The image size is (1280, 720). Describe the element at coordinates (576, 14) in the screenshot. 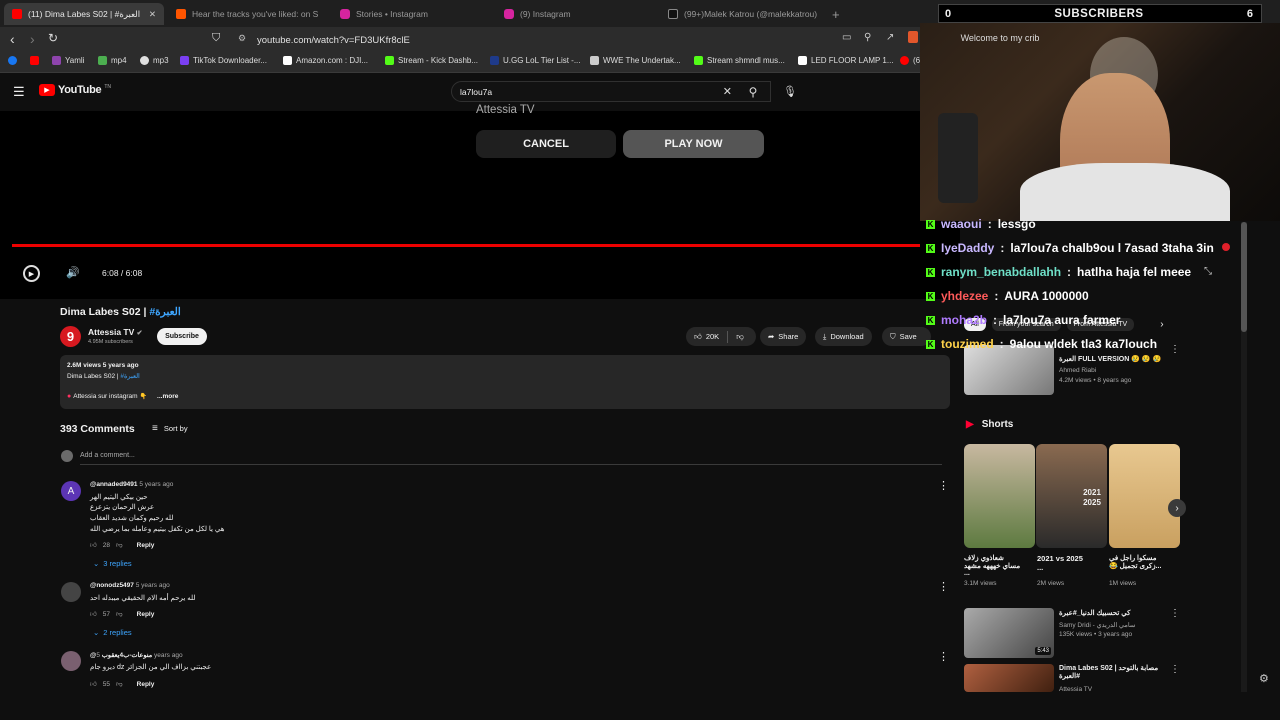

I see `tab-instagram: (9) Instagram` at that location.